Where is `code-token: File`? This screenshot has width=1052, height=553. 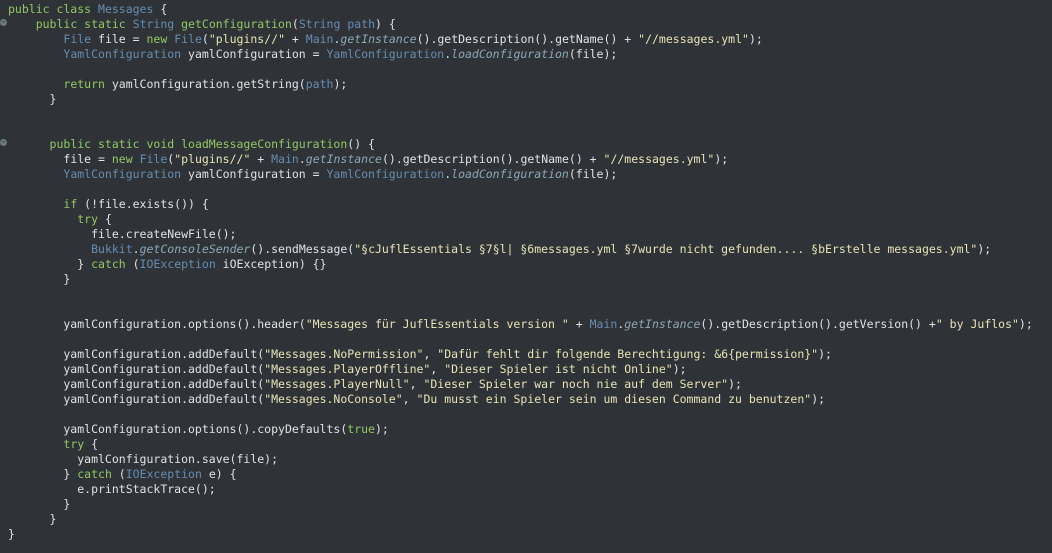 code-token: File is located at coordinates (153, 159).